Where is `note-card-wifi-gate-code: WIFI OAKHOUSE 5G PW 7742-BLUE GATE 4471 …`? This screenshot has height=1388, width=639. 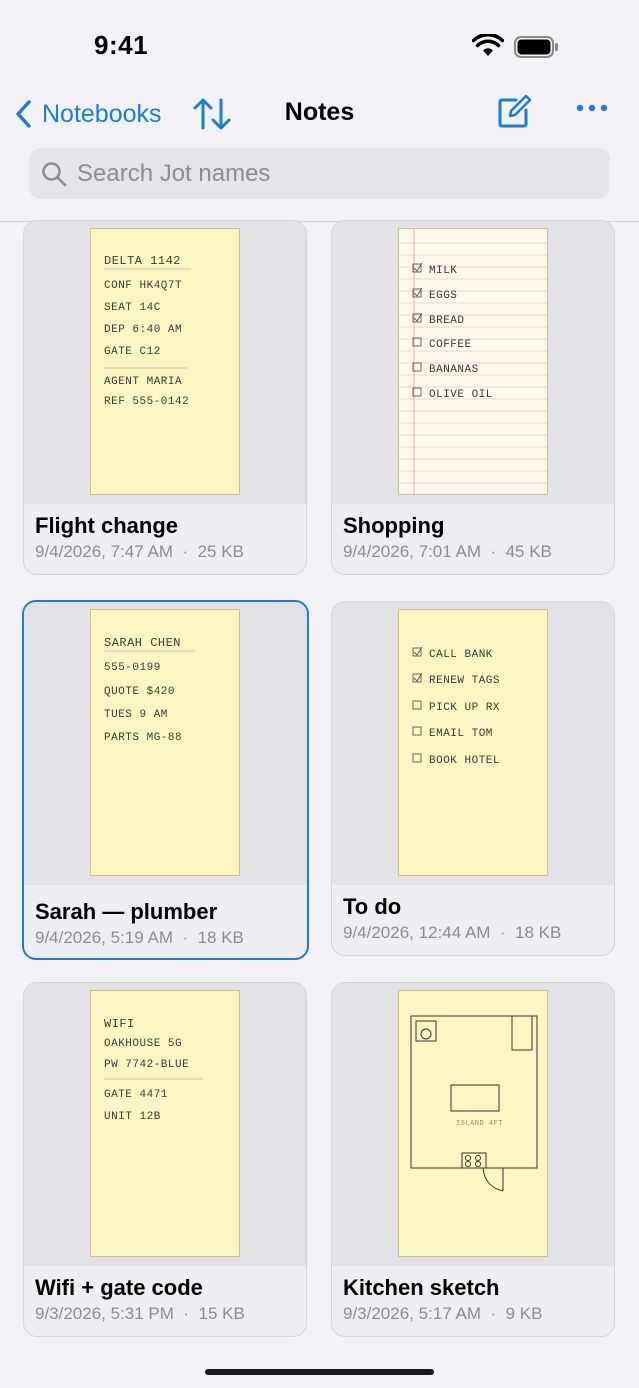 note-card-wifi-gate-code: WIFI OAKHOUSE 5G PW 7742-BLUE GATE 4471 … is located at coordinates (165, 1159).